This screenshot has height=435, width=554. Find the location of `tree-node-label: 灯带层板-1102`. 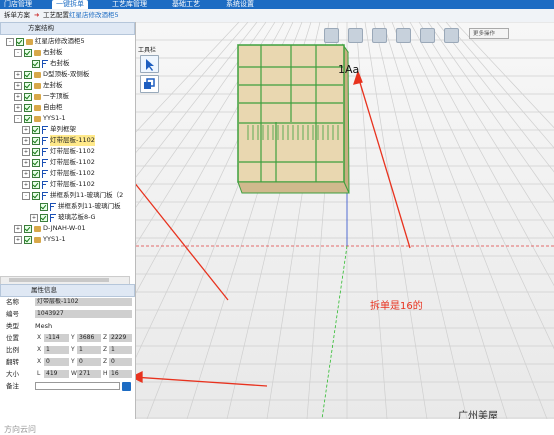

tree-node-label: 灯带层板-1102 is located at coordinates (72, 184).